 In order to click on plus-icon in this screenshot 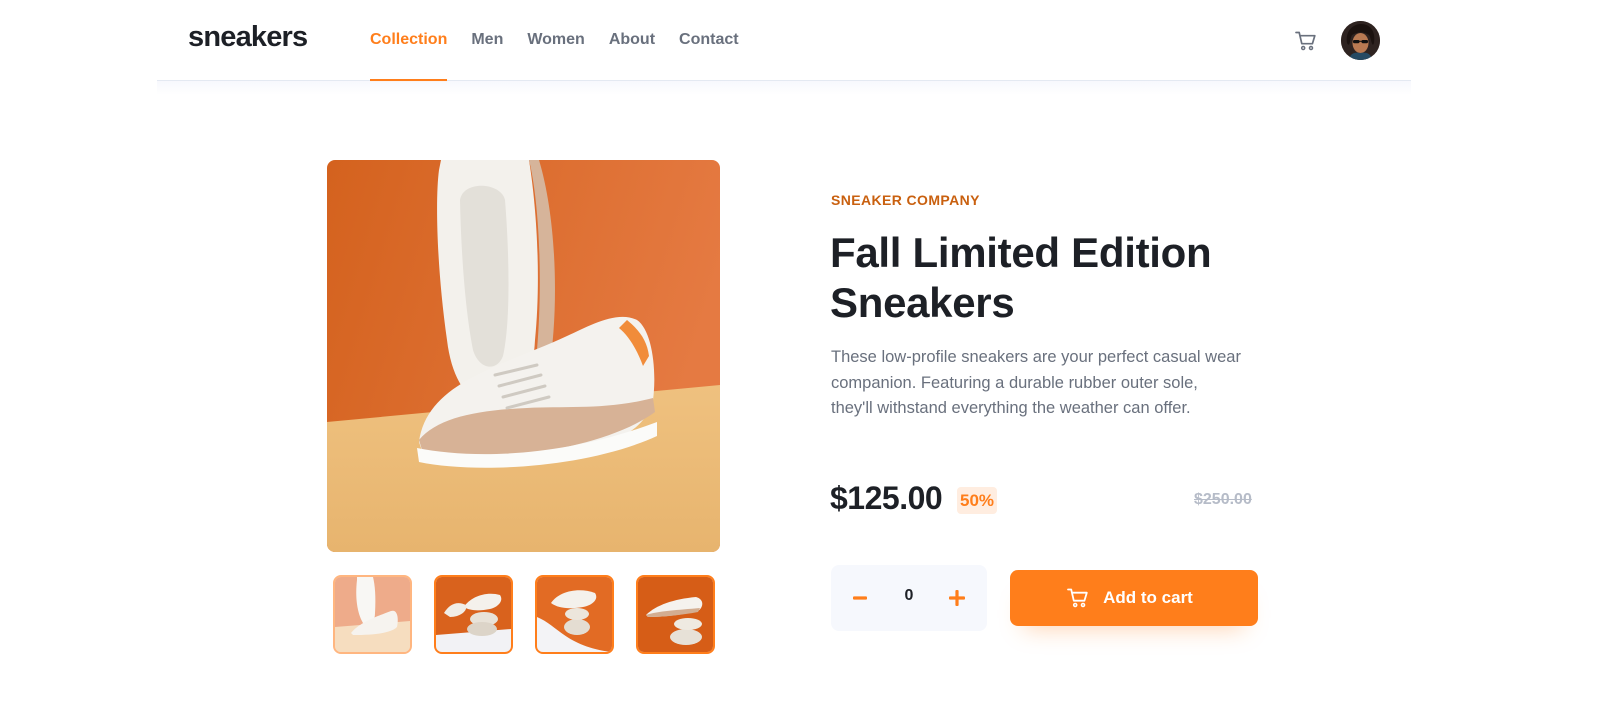, I will do `click(957, 598)`.